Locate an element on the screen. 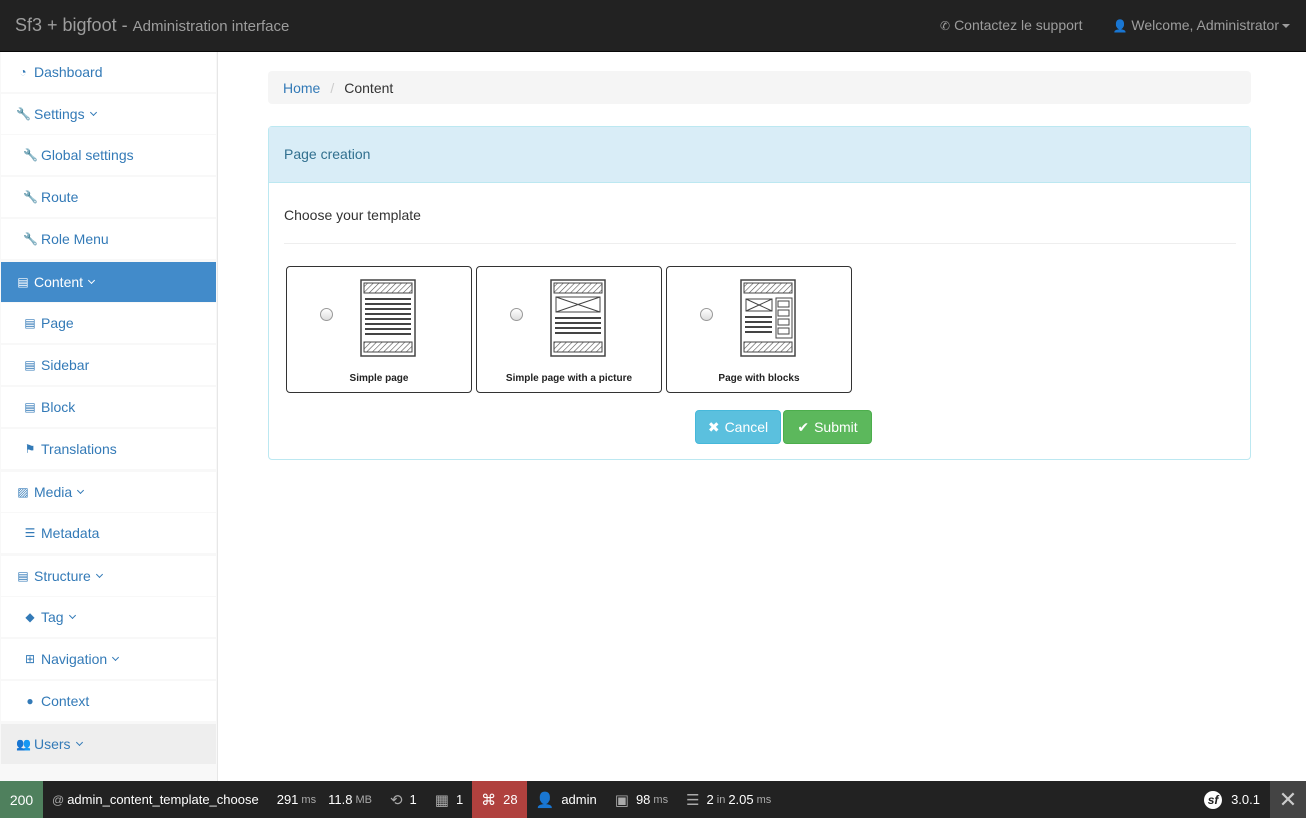 The height and width of the screenshot is (818, 1306). twig-item: ▣ 98 ms is located at coordinates (641, 799).